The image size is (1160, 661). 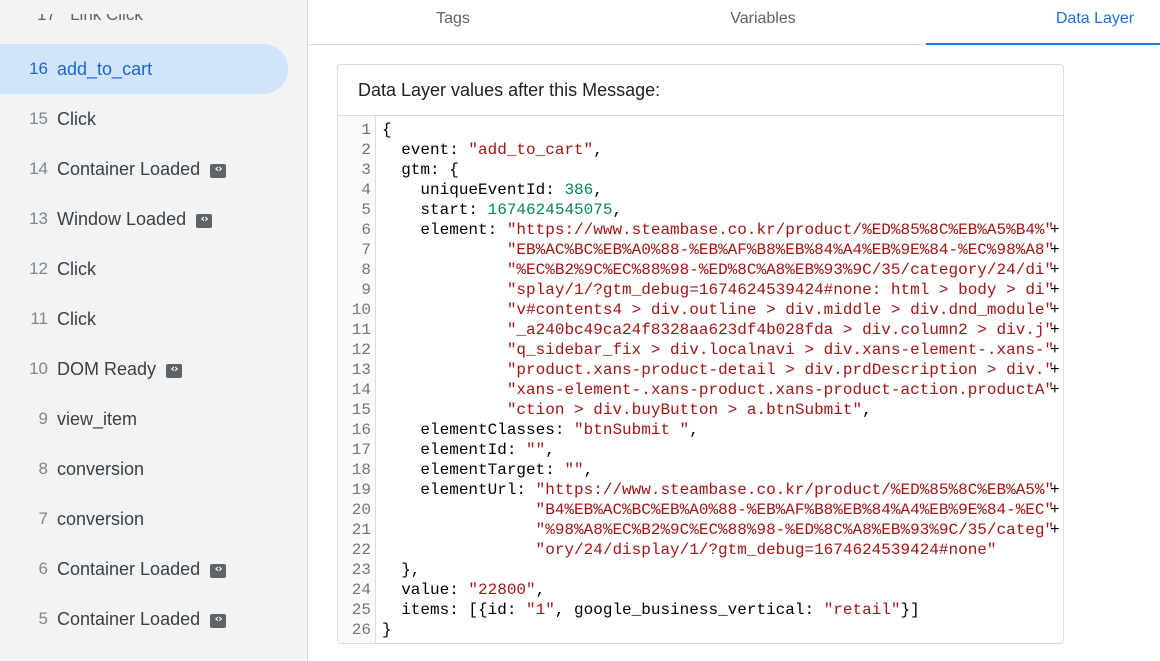 I want to click on sidebar-item-number: 12, so click(x=38, y=268).